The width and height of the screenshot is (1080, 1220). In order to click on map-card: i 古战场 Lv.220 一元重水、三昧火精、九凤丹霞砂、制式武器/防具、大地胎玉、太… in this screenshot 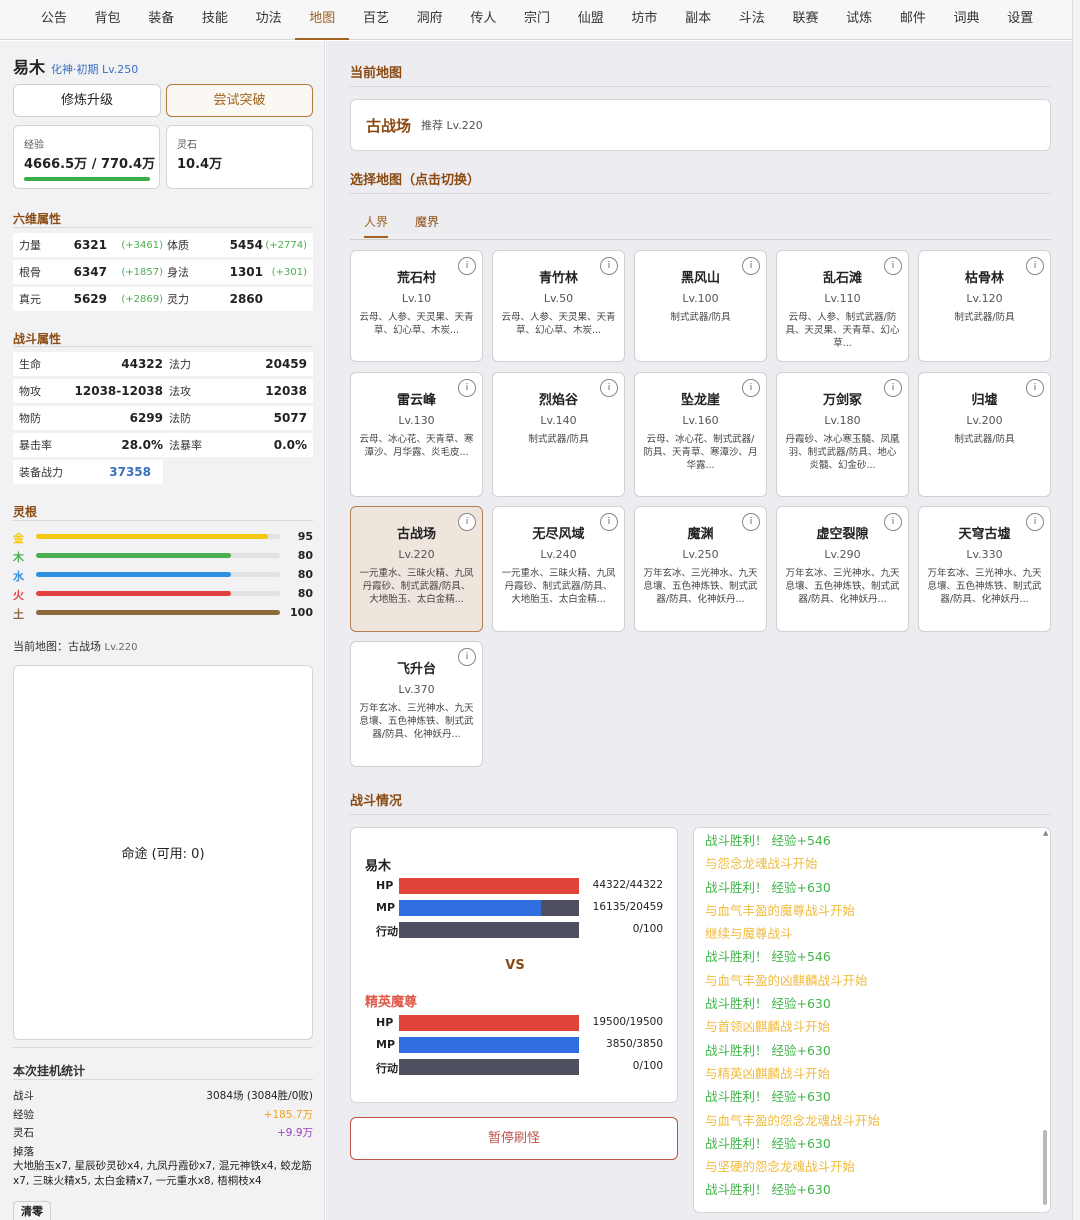, I will do `click(416, 569)`.